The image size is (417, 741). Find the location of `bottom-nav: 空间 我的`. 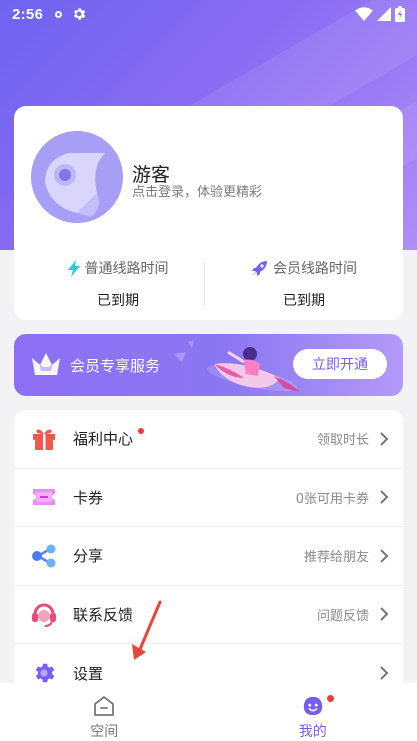

bottom-nav: 空间 我的 is located at coordinates (208, 712).